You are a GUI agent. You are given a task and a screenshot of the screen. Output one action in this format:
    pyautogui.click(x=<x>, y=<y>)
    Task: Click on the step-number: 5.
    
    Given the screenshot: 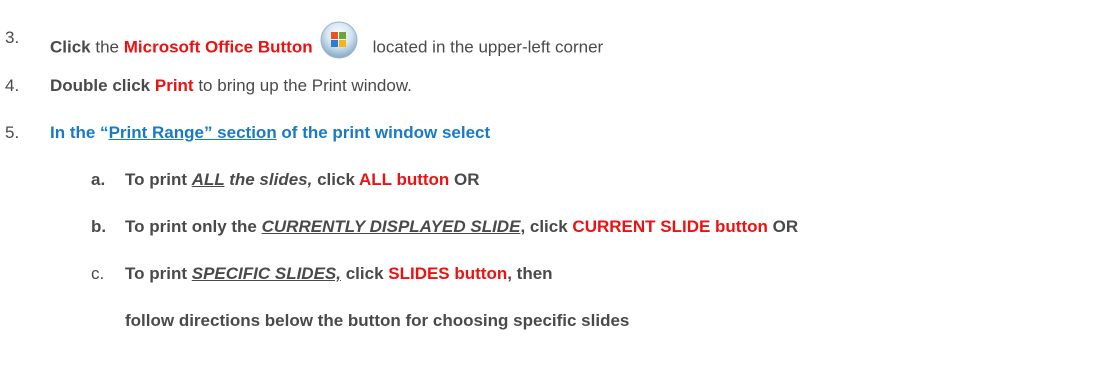 What is the action you would take?
    pyautogui.click(x=12, y=132)
    